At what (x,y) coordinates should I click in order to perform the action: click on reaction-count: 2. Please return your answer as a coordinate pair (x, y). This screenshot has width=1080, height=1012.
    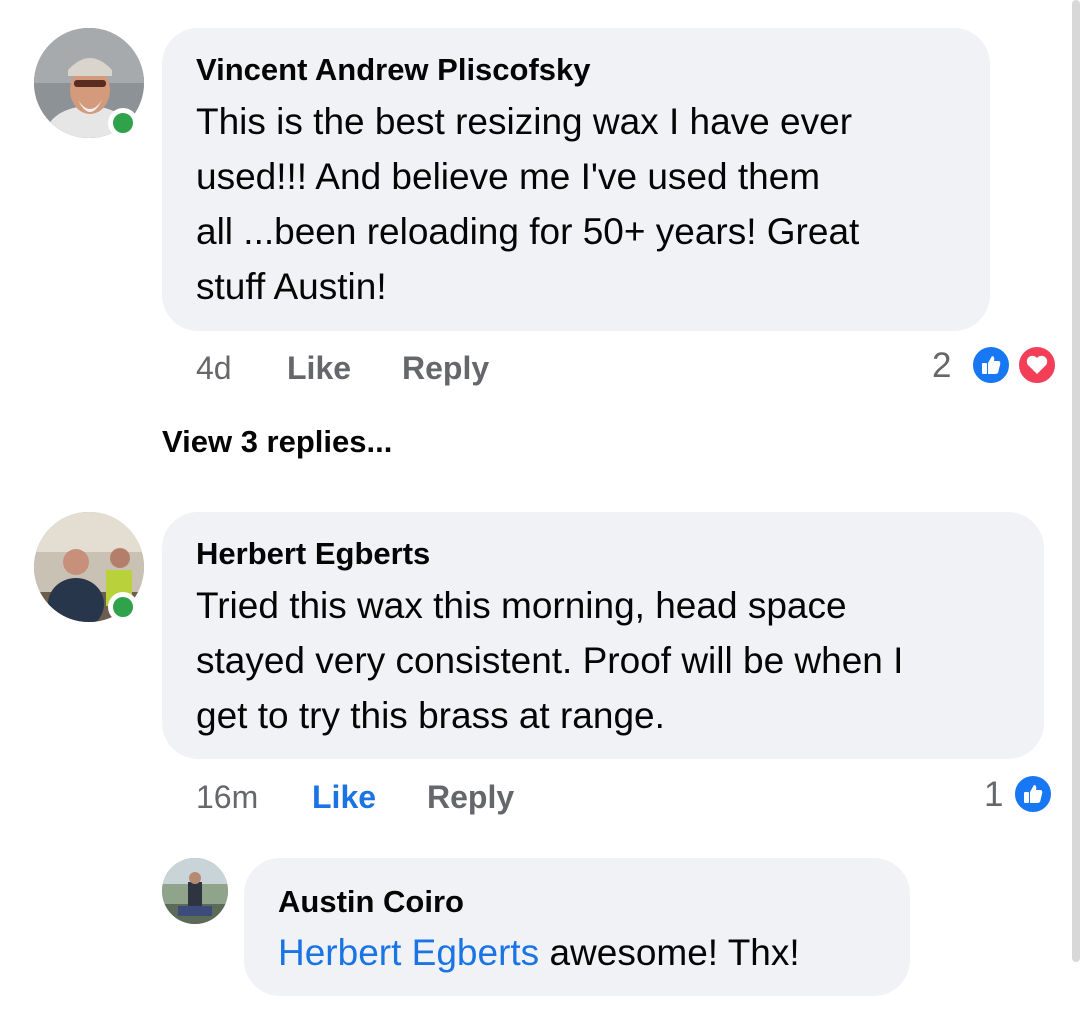
    Looking at the image, I should click on (941, 366).